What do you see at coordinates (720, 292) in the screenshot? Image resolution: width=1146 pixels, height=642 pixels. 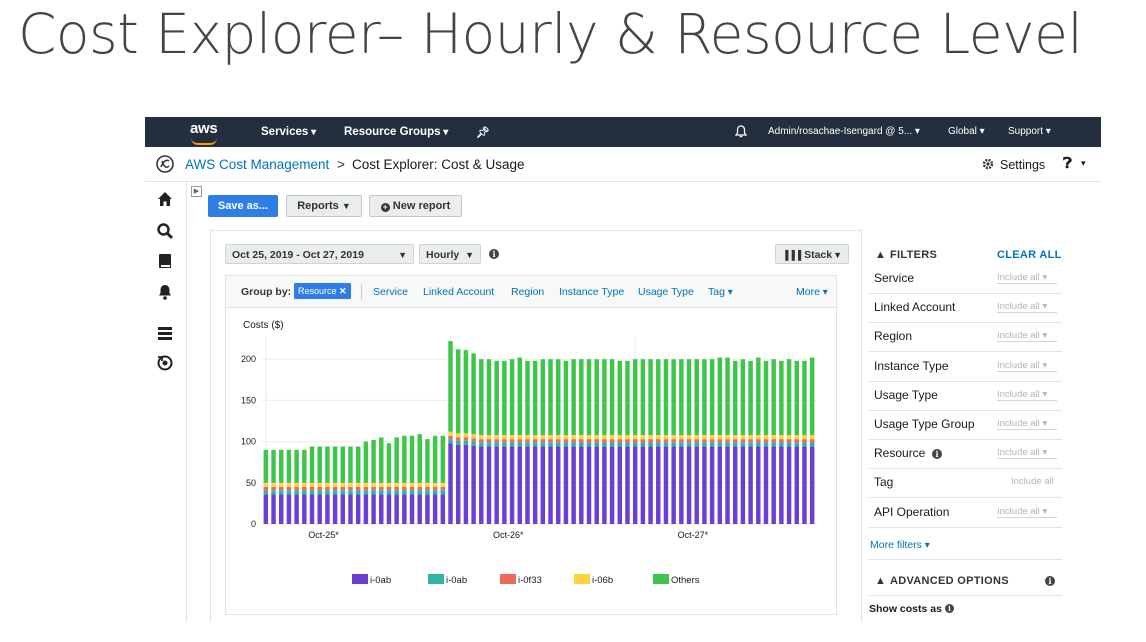 I see `group-by-option-tag: Tag` at bounding box center [720, 292].